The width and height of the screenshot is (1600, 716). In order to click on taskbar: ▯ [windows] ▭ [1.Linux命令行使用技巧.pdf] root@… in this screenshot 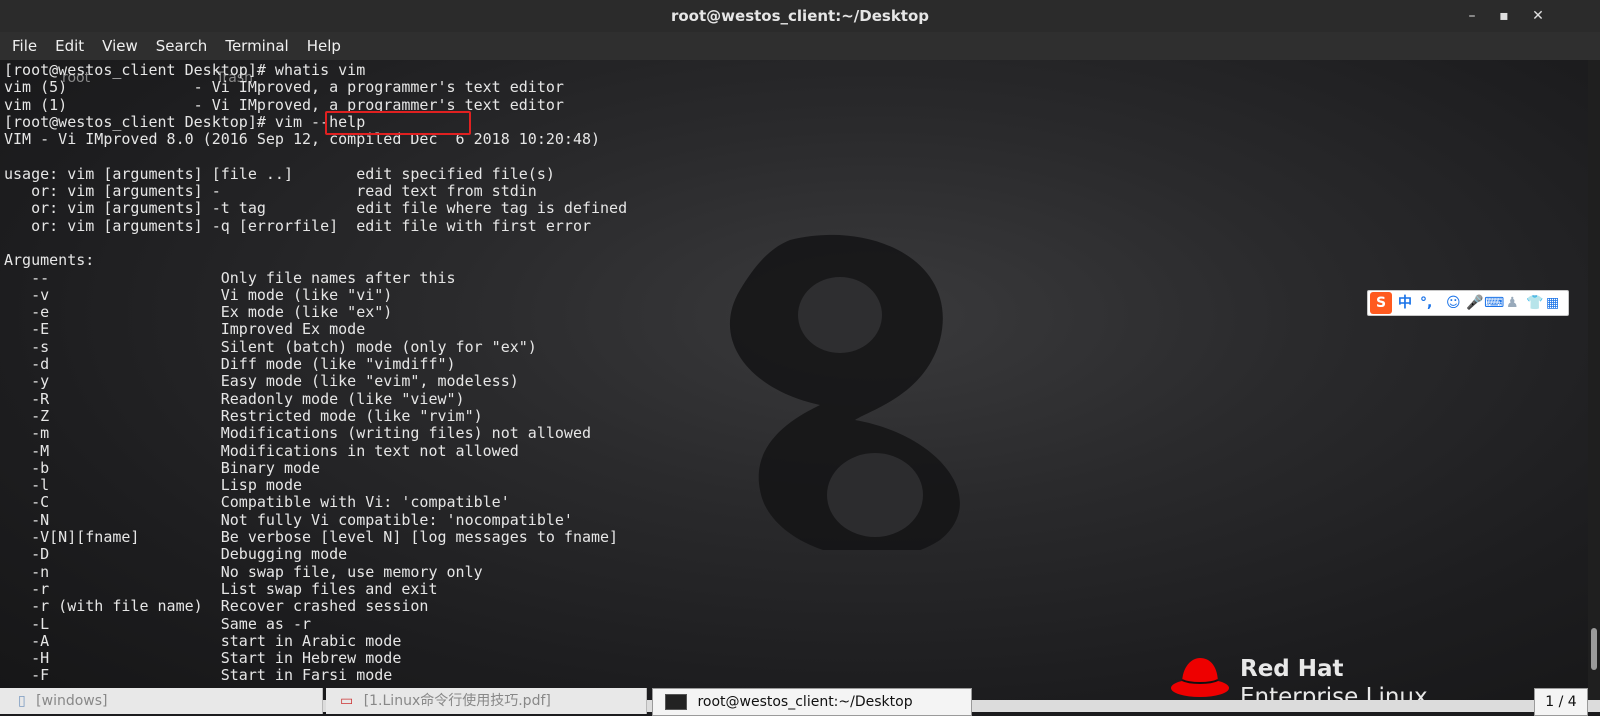, I will do `click(800, 702)`.